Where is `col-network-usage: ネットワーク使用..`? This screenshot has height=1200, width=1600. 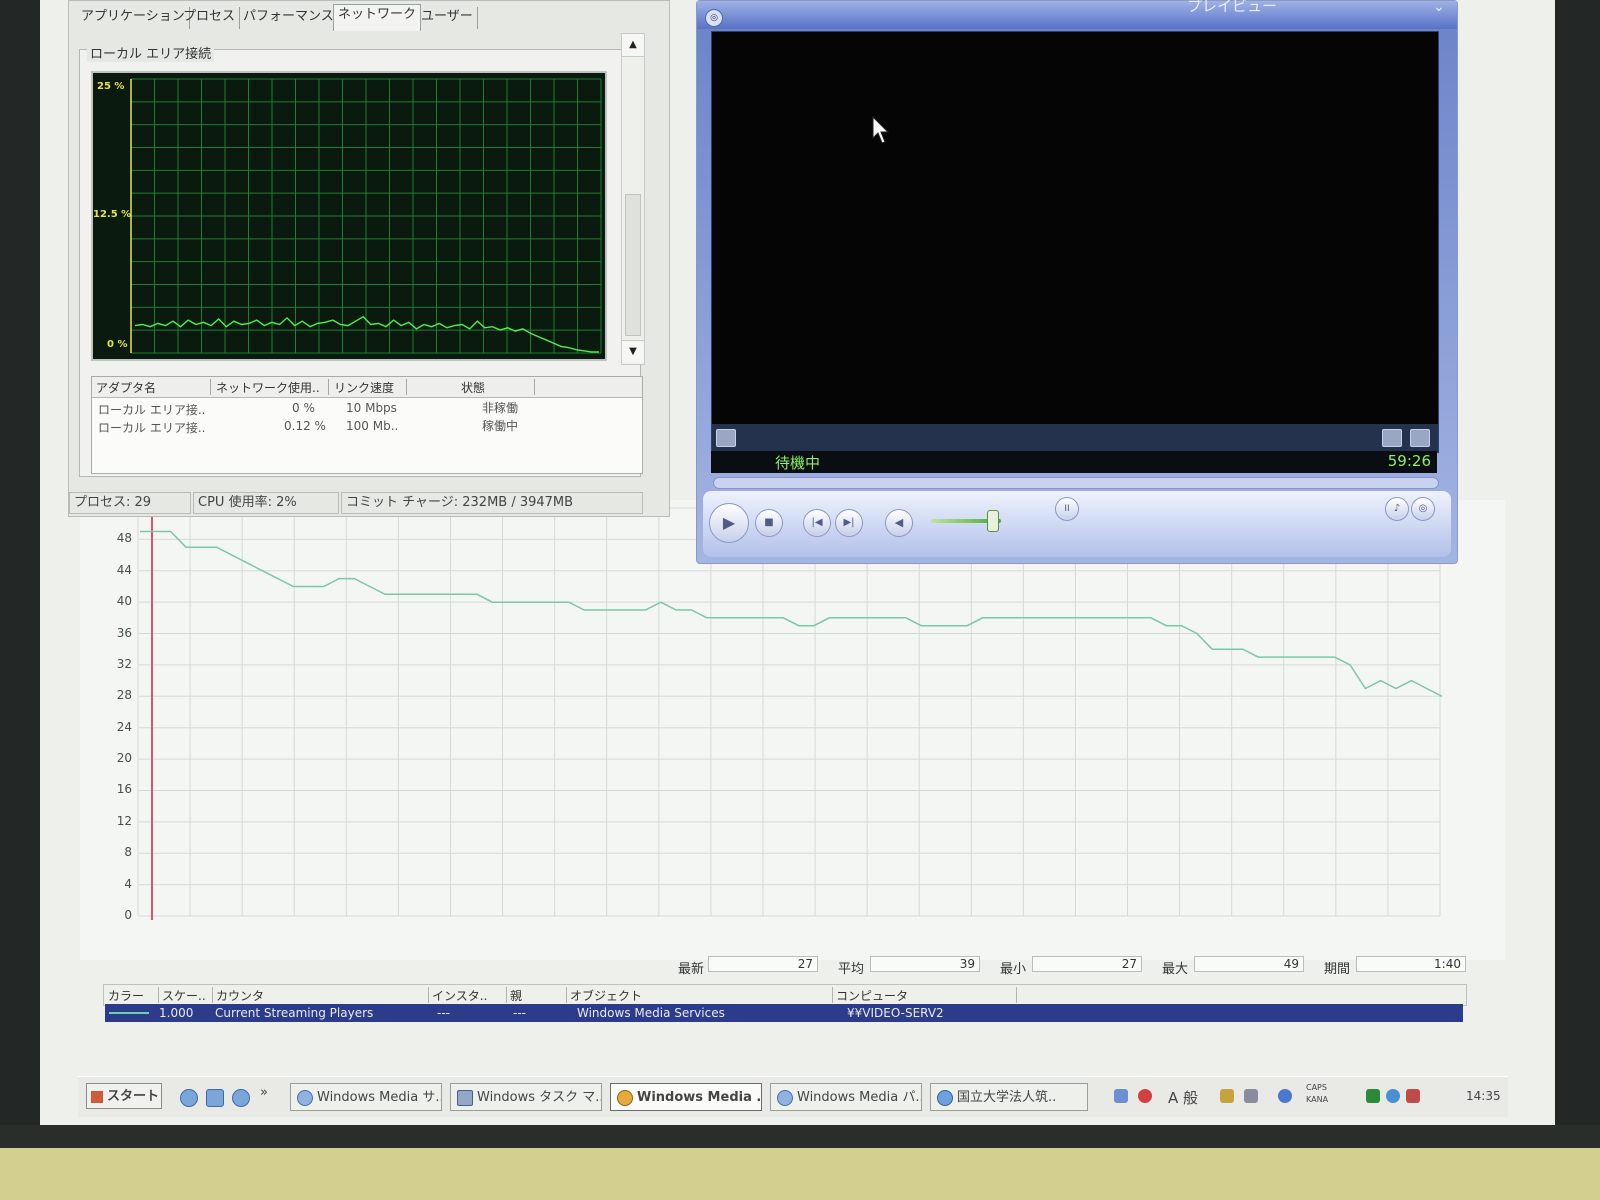
col-network-usage: ネットワーク使用.. is located at coordinates (270, 387).